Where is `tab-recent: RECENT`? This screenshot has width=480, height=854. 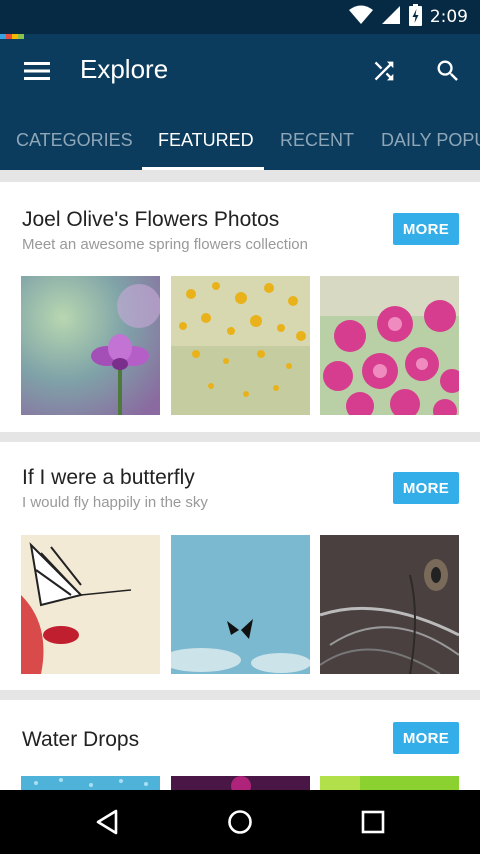
tab-recent: RECENT is located at coordinates (317, 139).